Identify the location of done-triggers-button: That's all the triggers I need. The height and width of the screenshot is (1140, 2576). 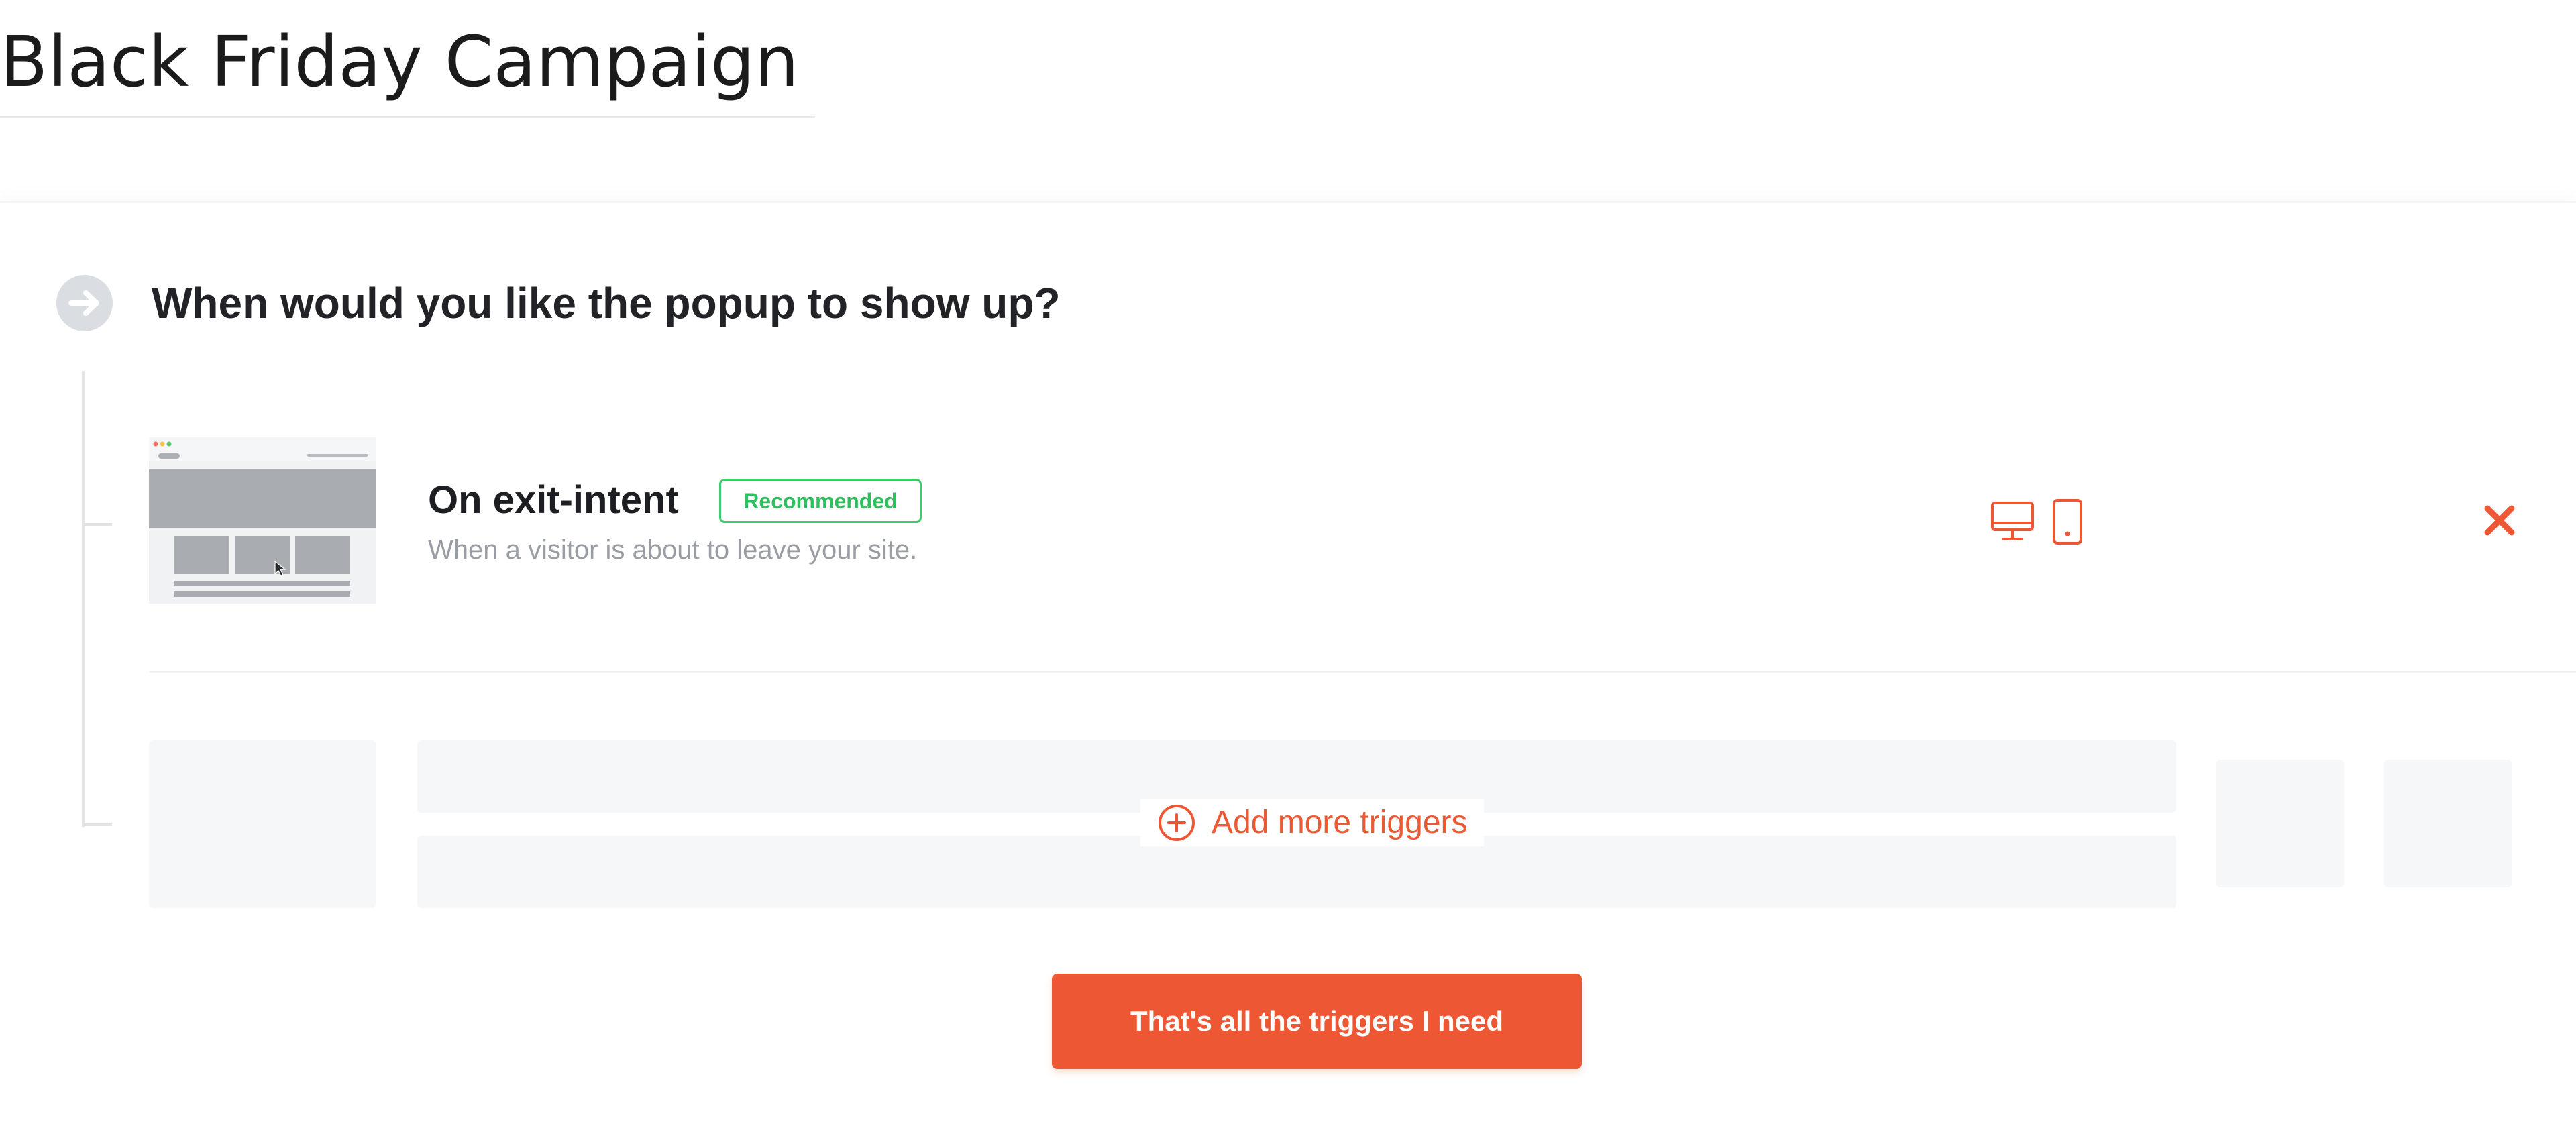
(1317, 1021).